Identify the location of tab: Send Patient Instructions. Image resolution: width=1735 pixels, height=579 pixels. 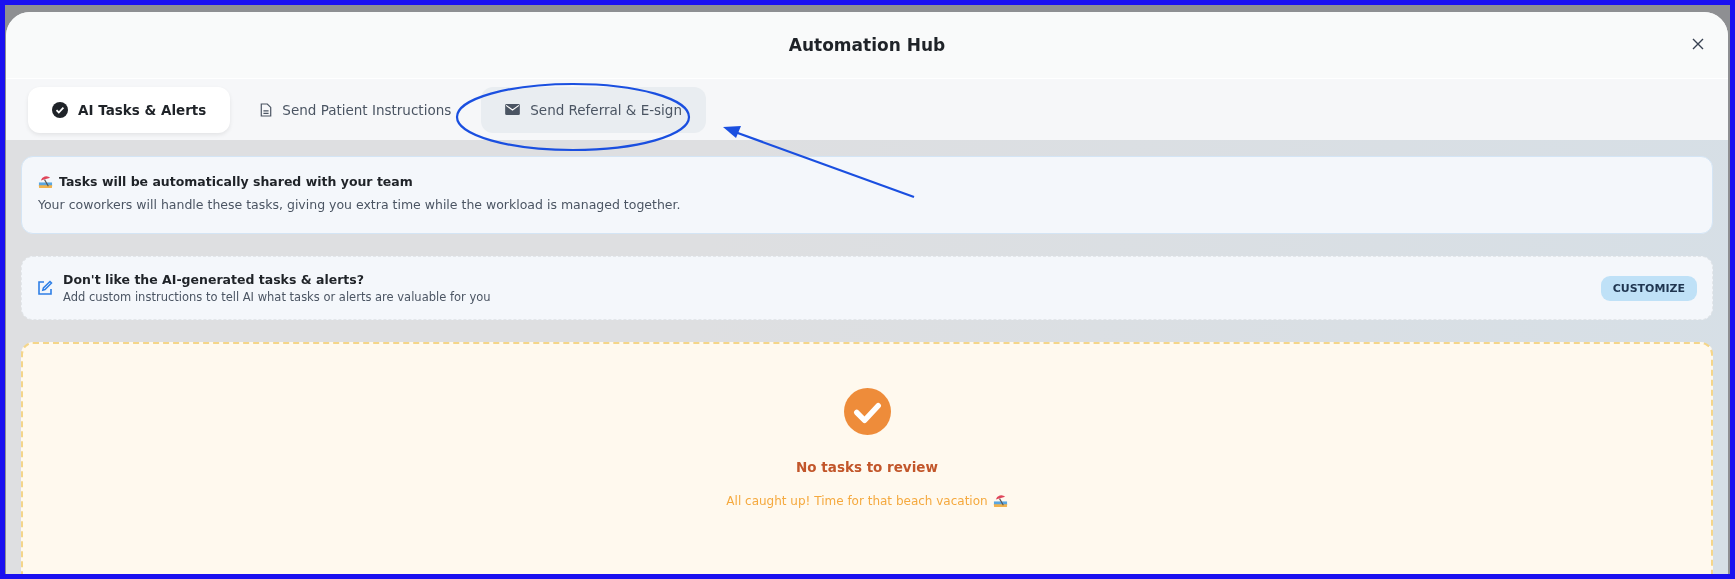
(356, 109).